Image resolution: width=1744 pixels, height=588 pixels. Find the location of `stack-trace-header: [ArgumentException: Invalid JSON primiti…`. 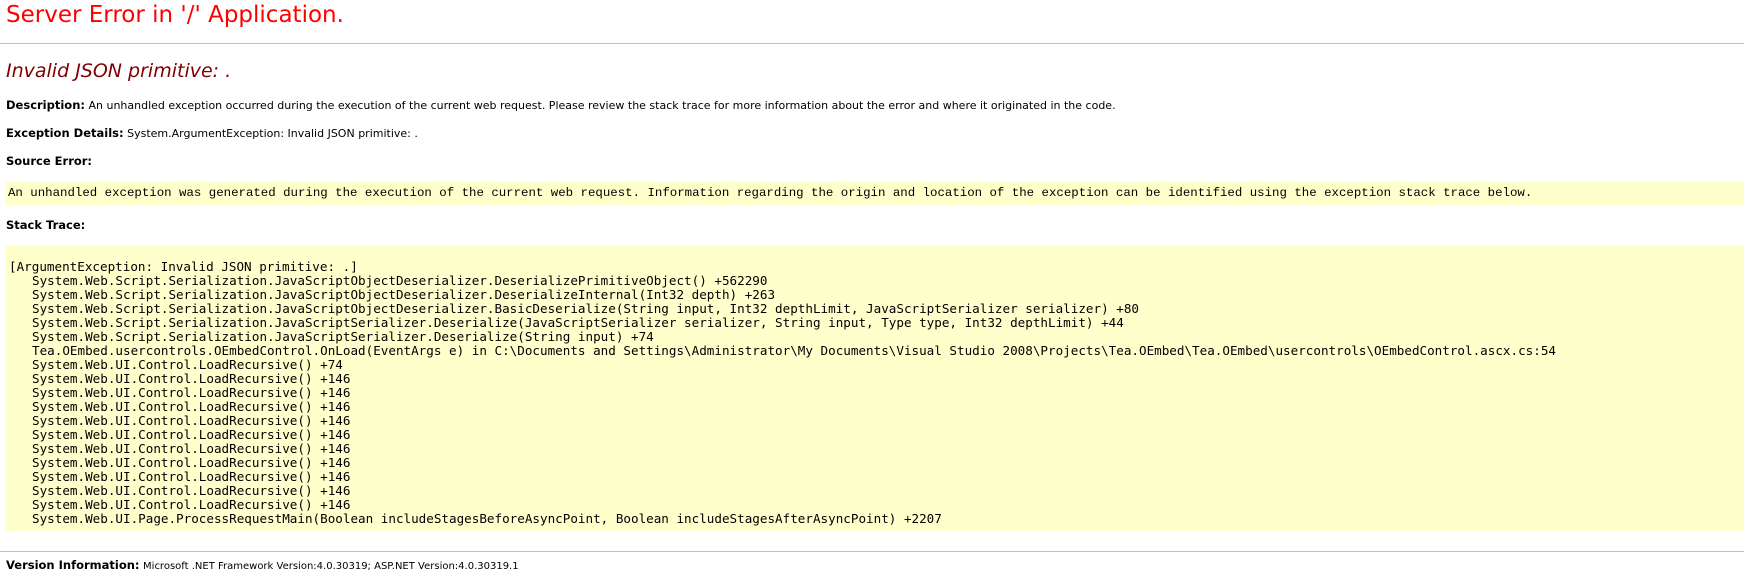

stack-trace-header: [ArgumentException: Invalid JSON primiti… is located at coordinates (183, 266).